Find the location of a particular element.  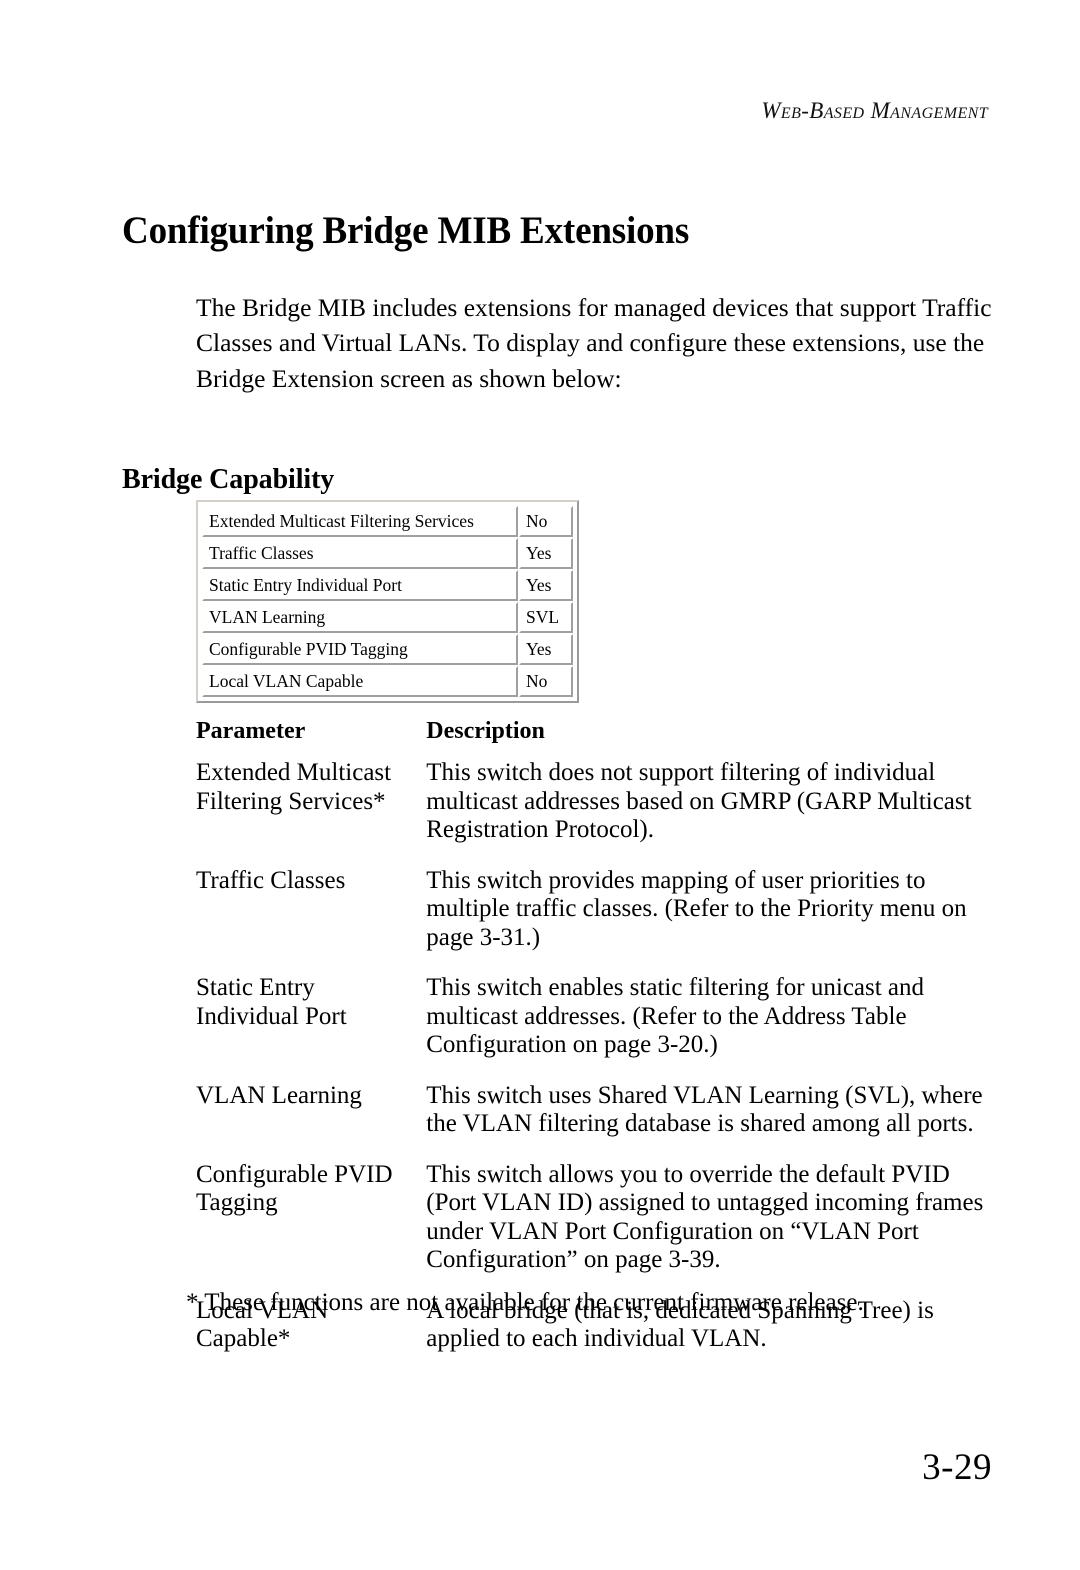

capability-value: SVL is located at coordinates (546, 617).